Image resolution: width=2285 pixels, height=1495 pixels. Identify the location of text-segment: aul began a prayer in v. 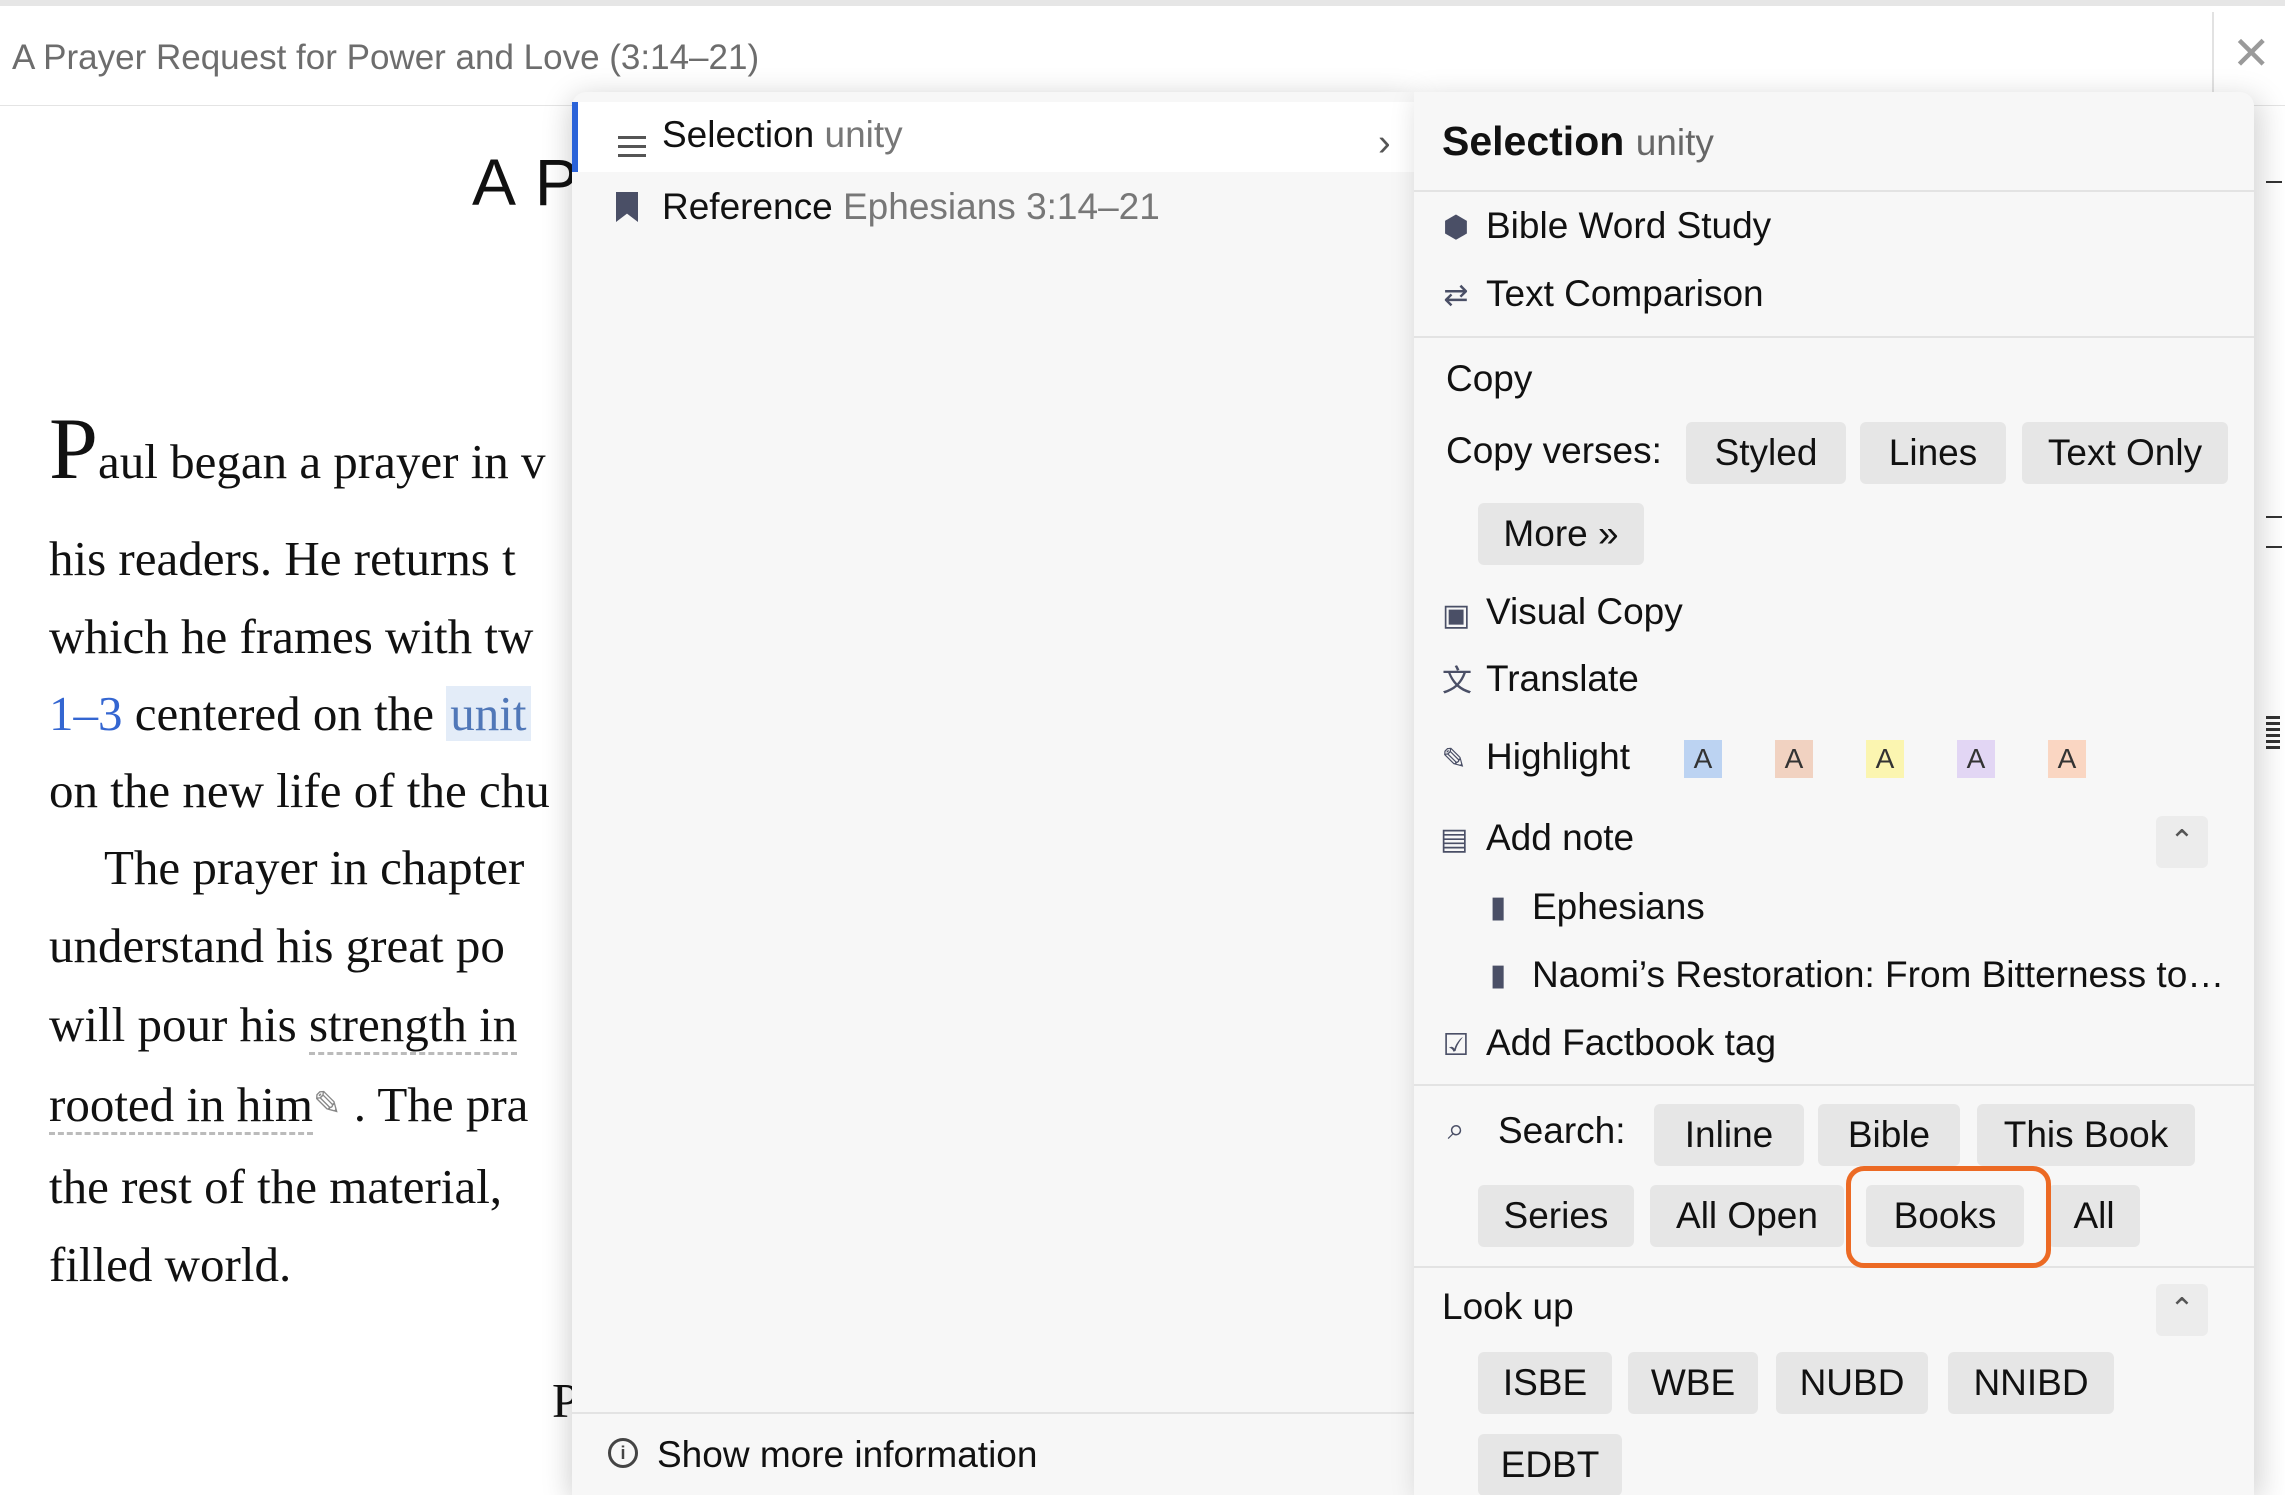
(321, 461).